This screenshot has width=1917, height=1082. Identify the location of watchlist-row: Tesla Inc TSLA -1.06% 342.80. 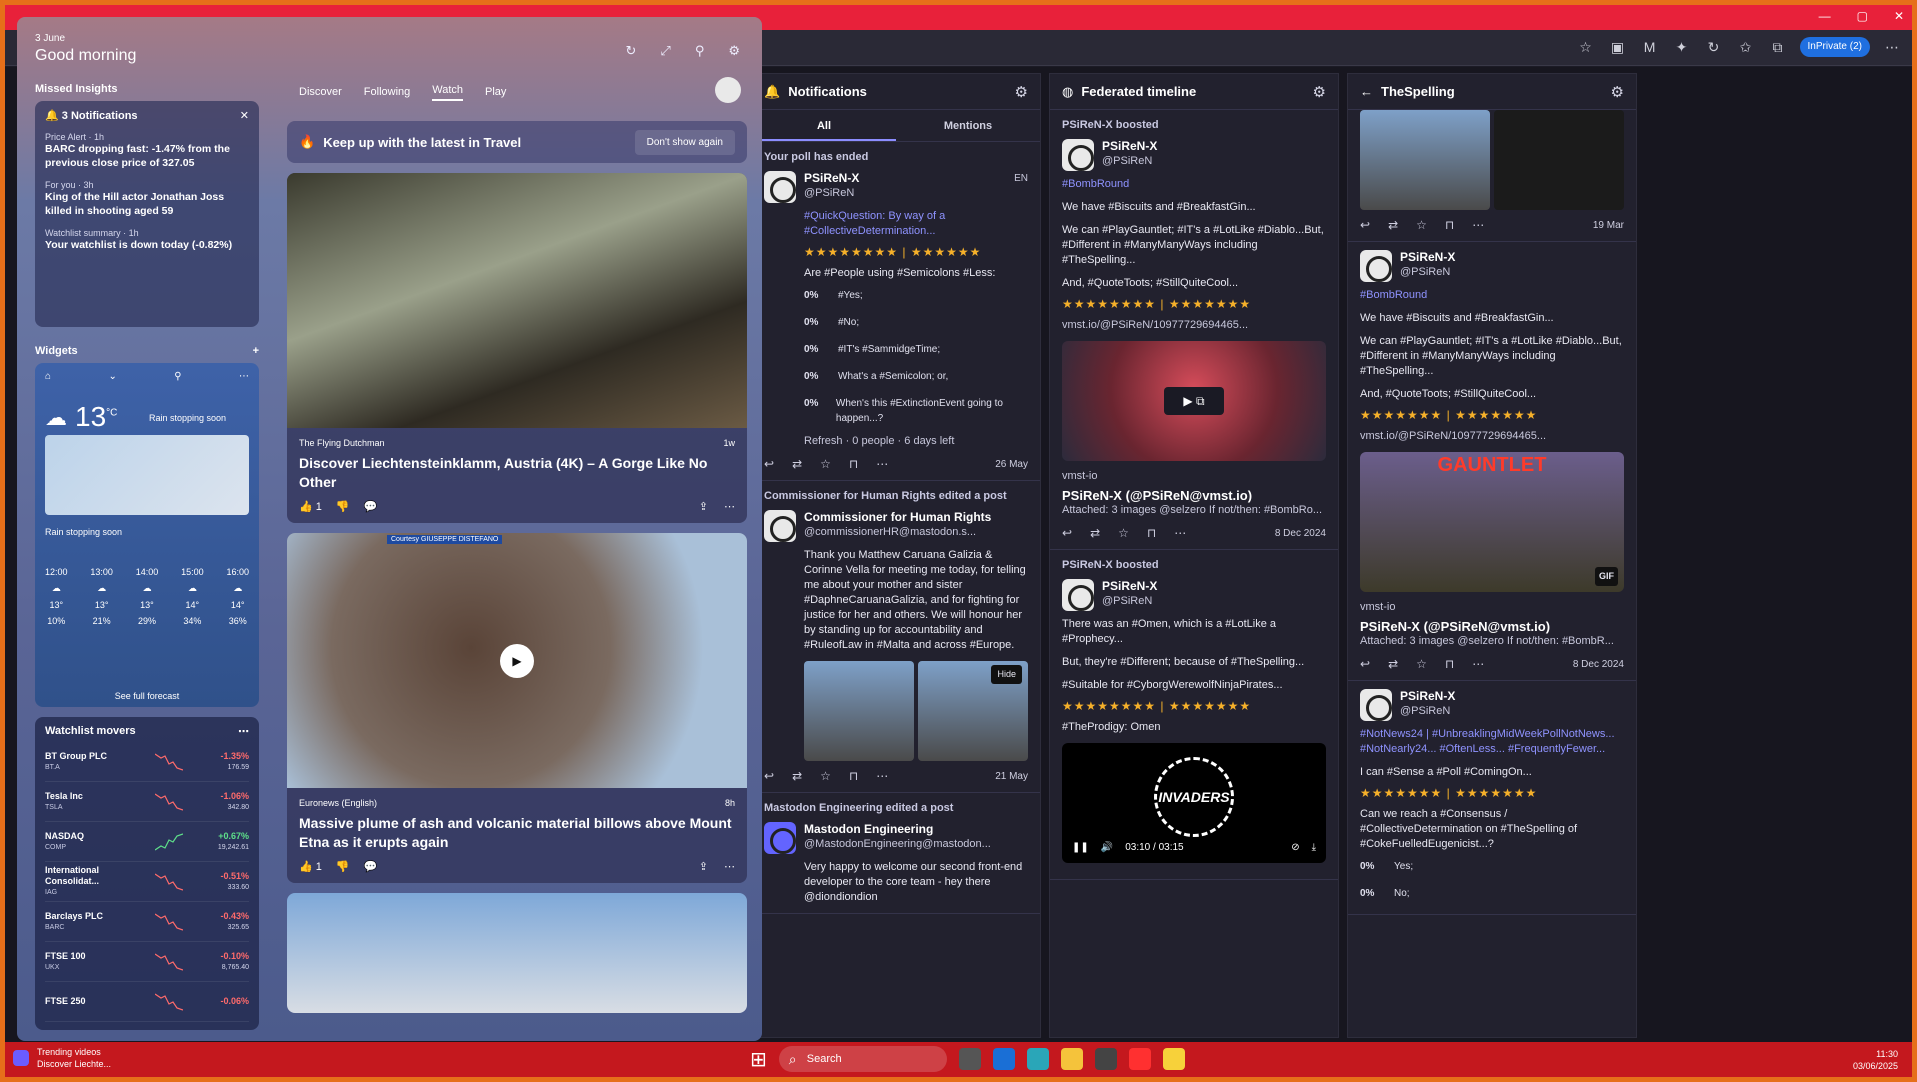
(147, 802).